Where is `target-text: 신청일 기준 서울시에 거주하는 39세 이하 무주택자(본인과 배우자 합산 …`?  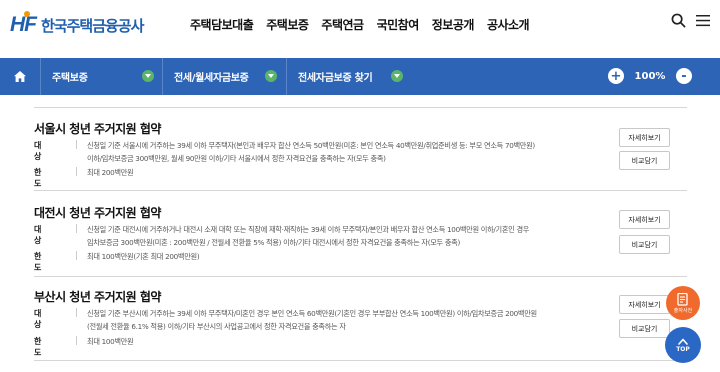
target-text: 신청일 기준 서울시에 거주하는 39세 이하 무주택자(본인과 배우자 합산 … is located at coordinates (337, 152).